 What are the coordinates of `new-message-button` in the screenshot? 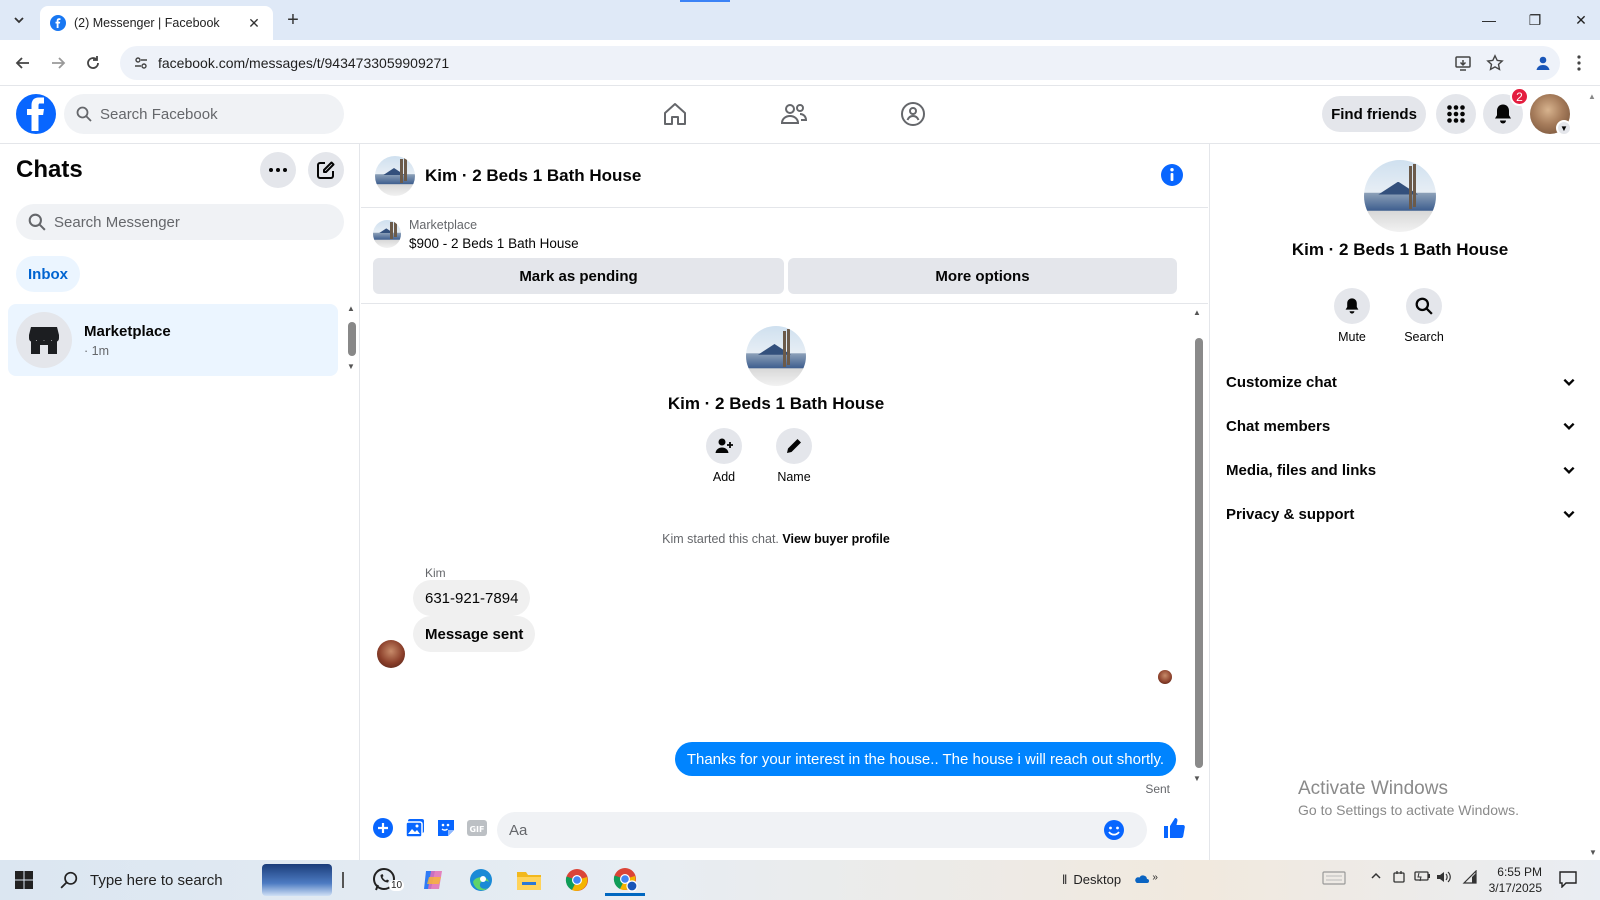 It's located at (326, 170).